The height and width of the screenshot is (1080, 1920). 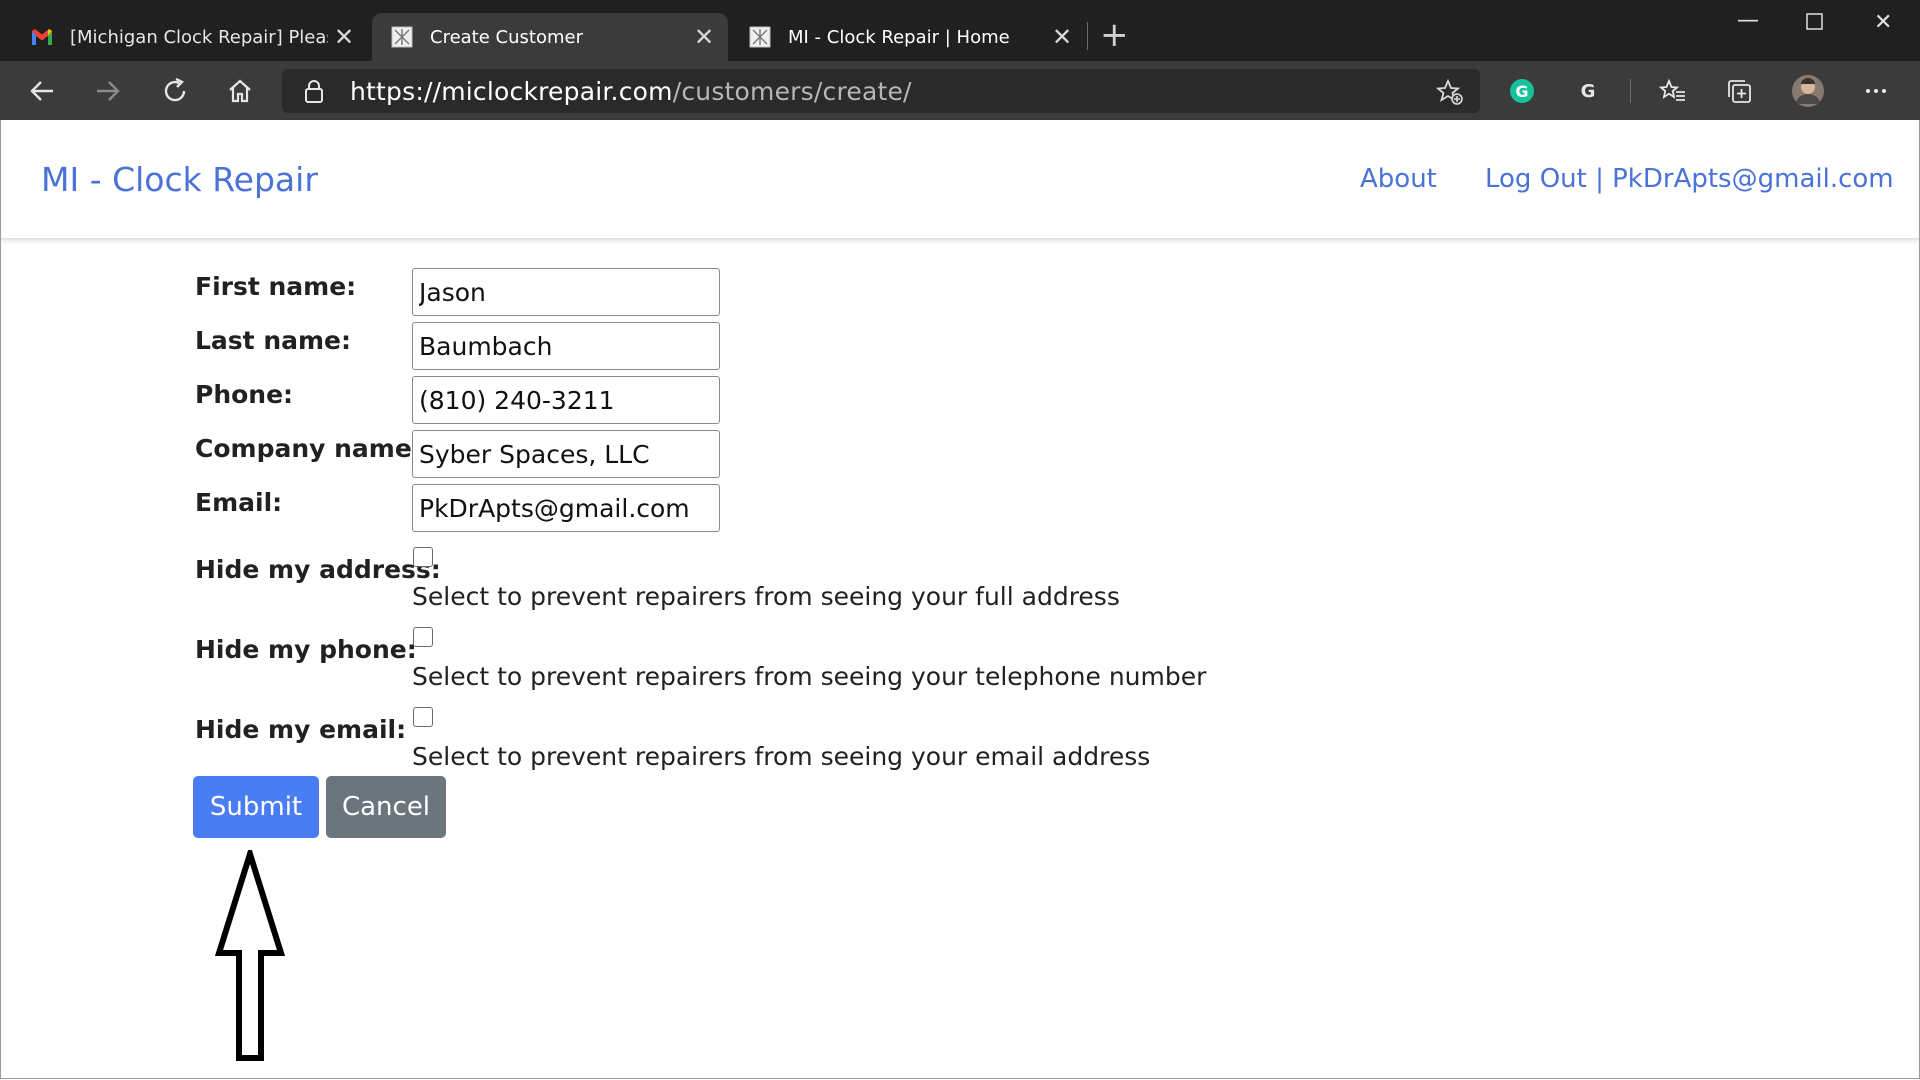 I want to click on last-name-label: Last name:, so click(x=273, y=340).